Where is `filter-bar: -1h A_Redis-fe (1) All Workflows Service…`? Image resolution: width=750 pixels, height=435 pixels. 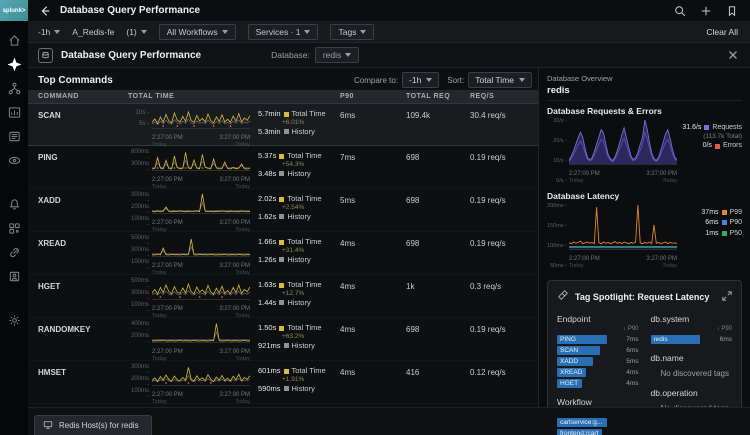
filter-bar: -1h A_Redis-fe (1) All Workflows Service… is located at coordinates (389, 32).